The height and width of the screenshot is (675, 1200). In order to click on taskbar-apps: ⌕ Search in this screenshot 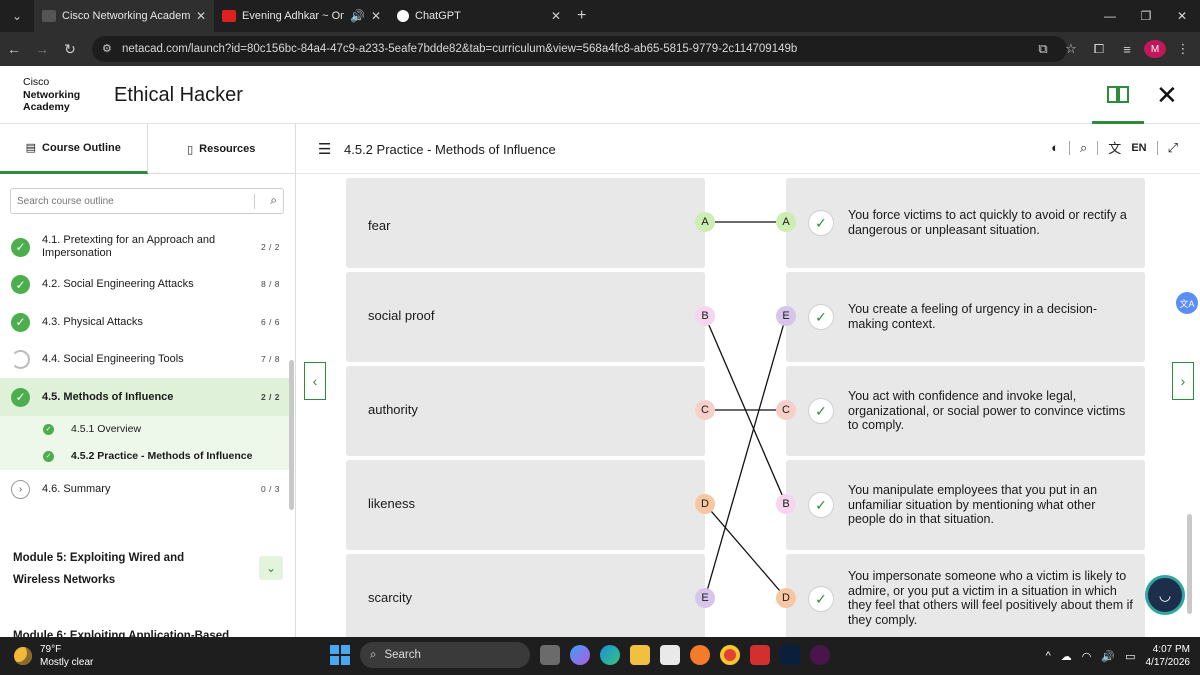, I will do `click(580, 655)`.